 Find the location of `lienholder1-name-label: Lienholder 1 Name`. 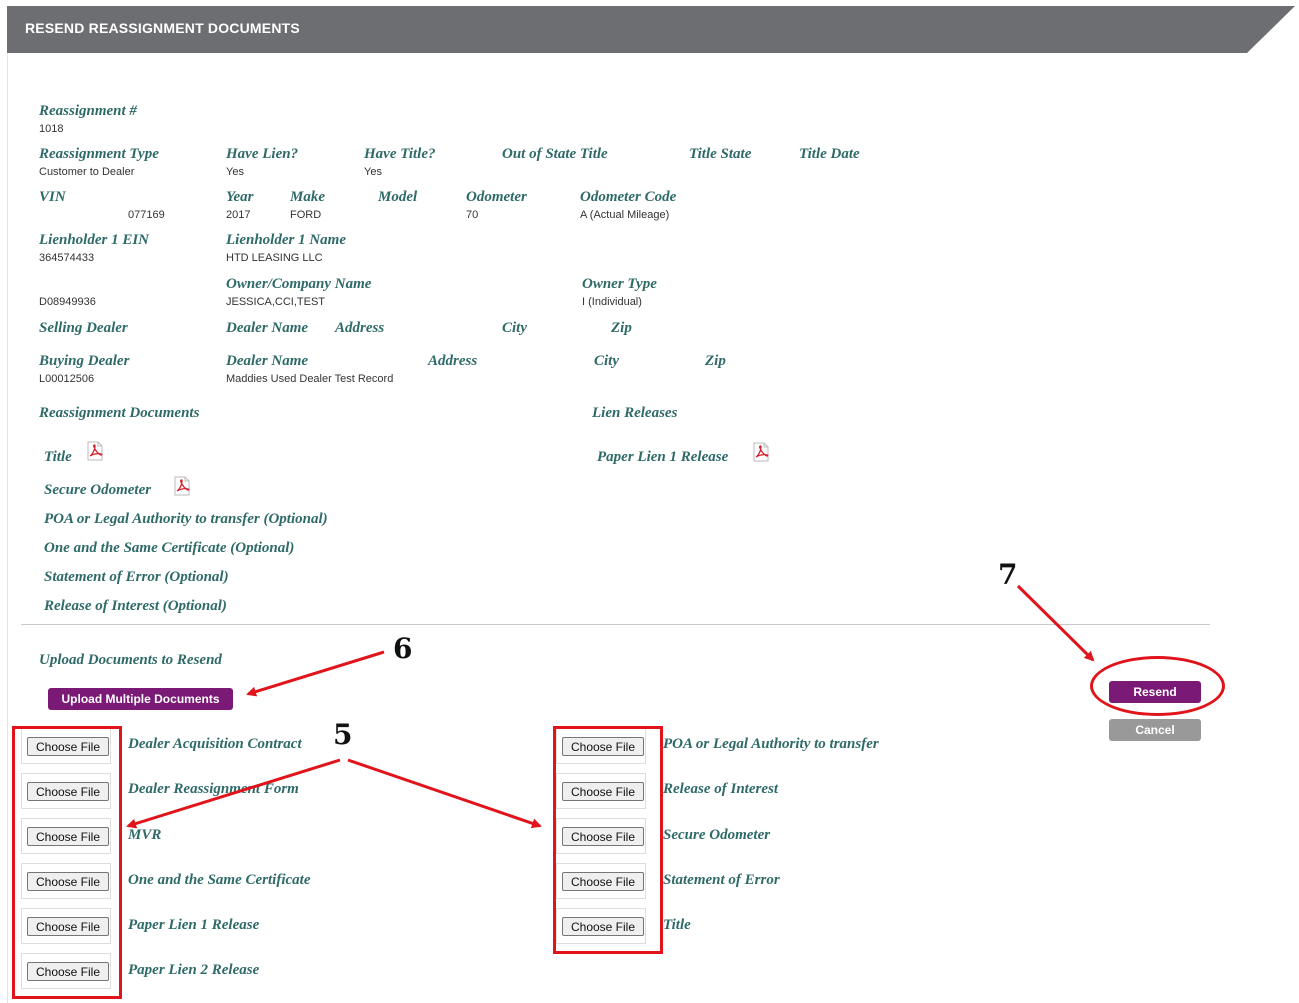

lienholder1-name-label: Lienholder 1 Name is located at coordinates (286, 240).